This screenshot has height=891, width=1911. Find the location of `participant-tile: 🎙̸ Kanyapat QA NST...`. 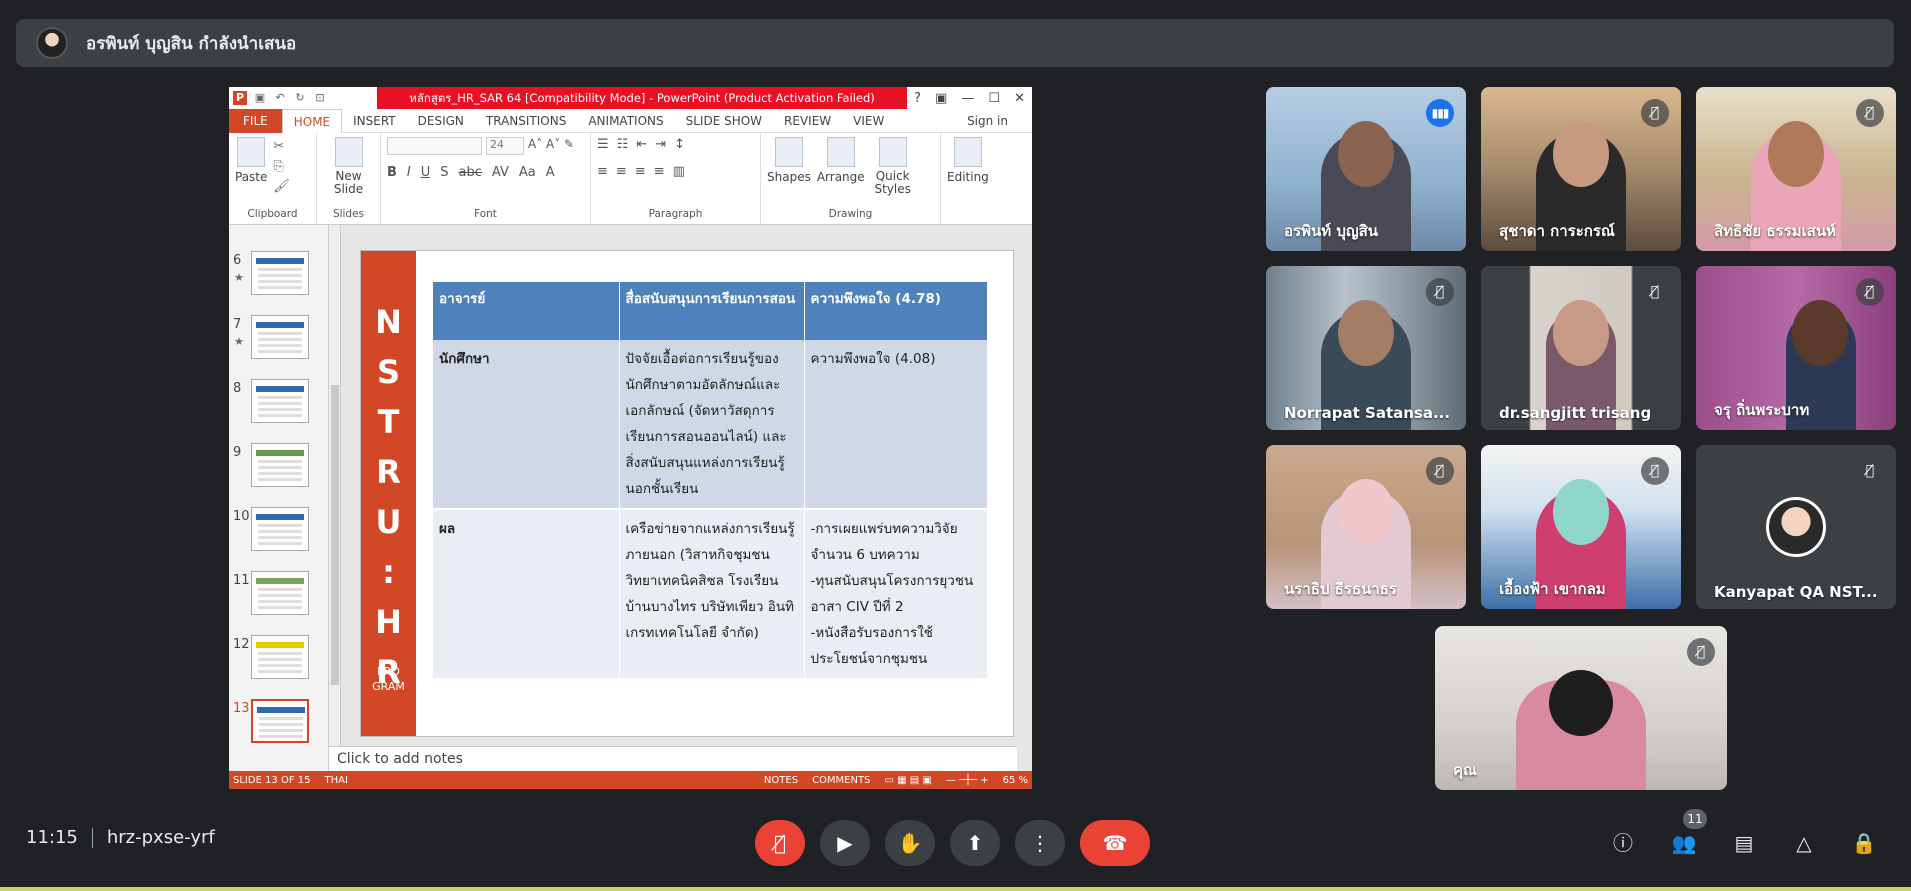

participant-tile: 🎙̸ Kanyapat QA NST... is located at coordinates (1796, 527).